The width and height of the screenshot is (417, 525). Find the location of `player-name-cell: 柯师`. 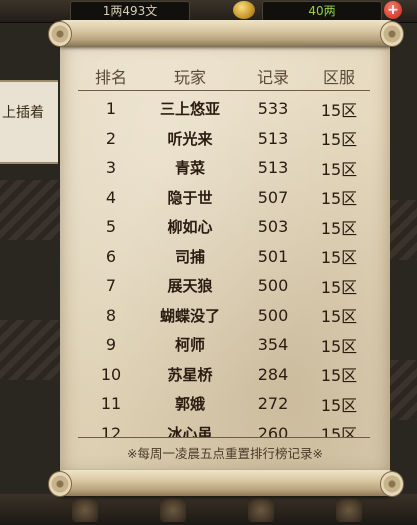

player-name-cell: 柯师 is located at coordinates (189, 345).